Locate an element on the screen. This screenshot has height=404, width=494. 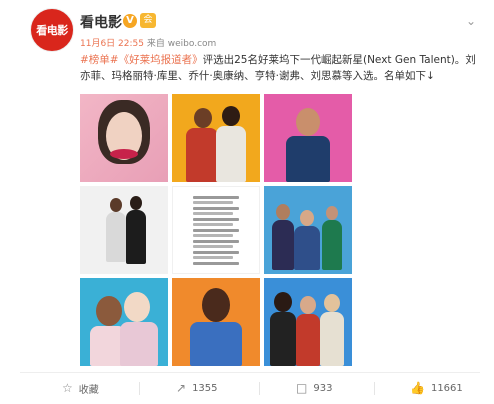
source-prefix: 来自 is located at coordinates (155, 44).